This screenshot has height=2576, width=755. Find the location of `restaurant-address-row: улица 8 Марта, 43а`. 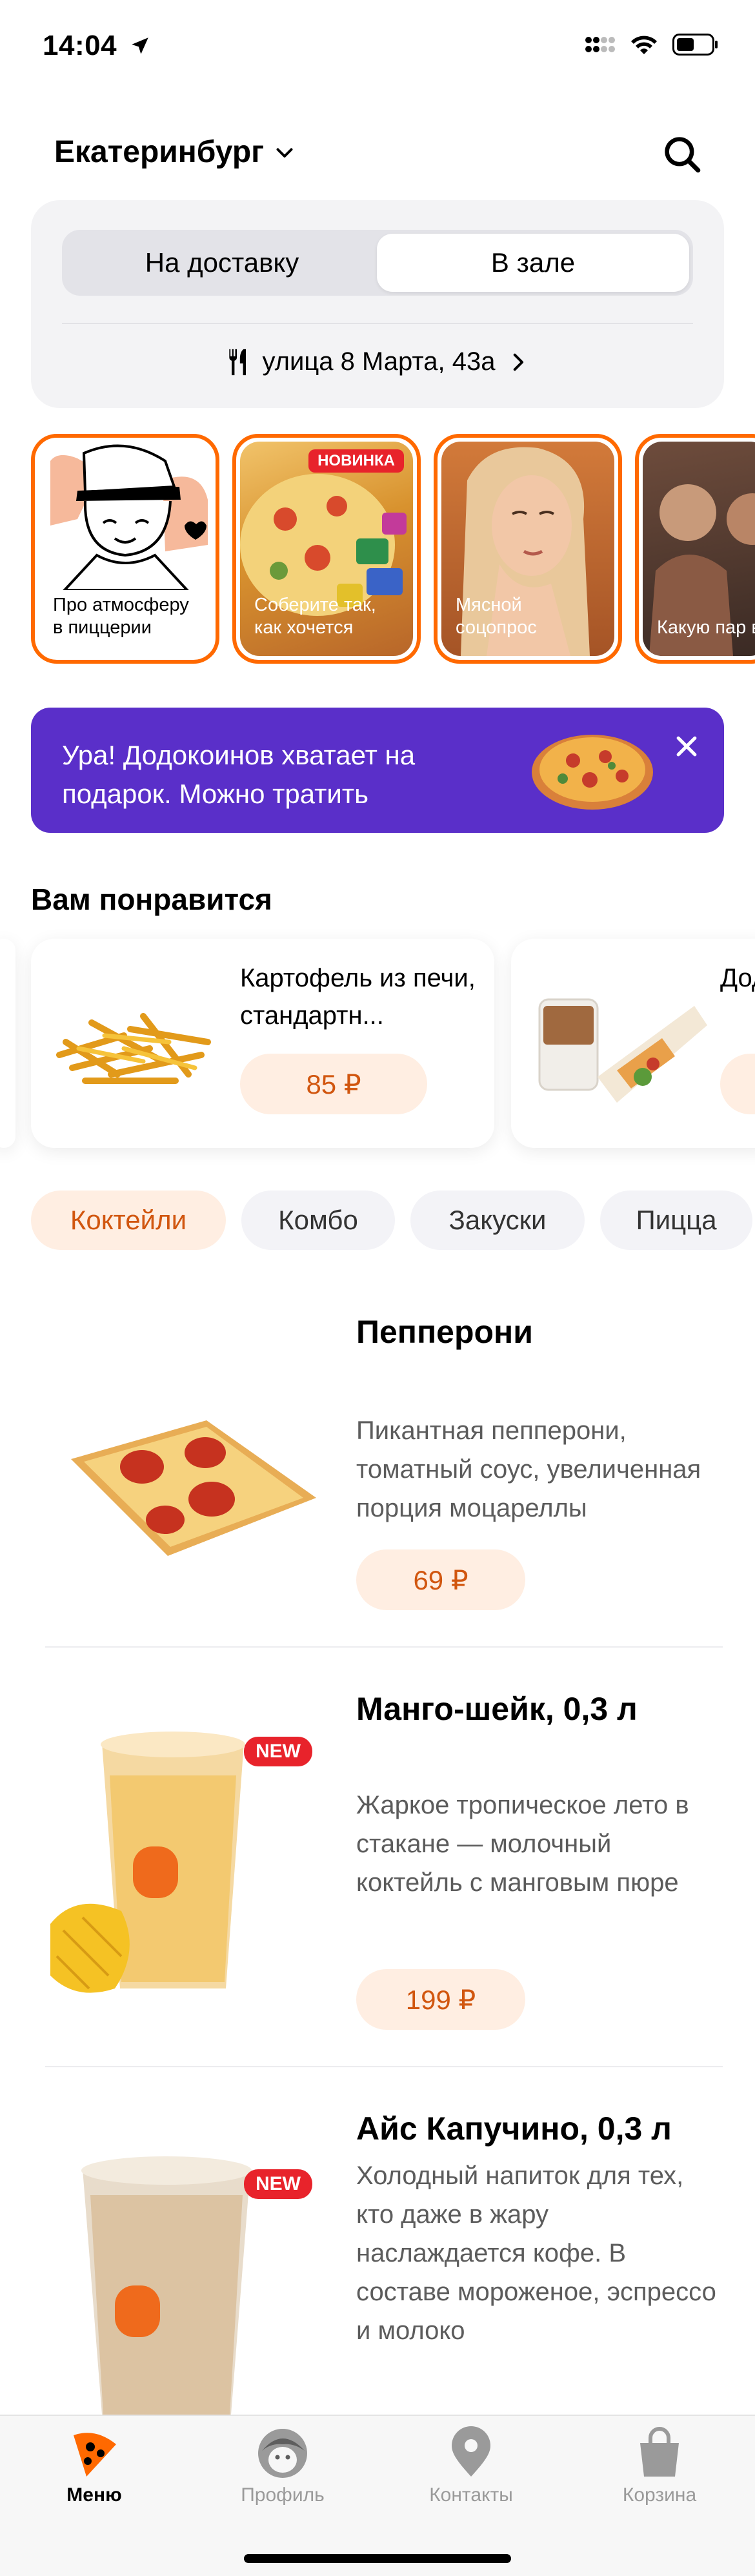

restaurant-address-row: улица 8 Марта, 43а is located at coordinates (377, 362).